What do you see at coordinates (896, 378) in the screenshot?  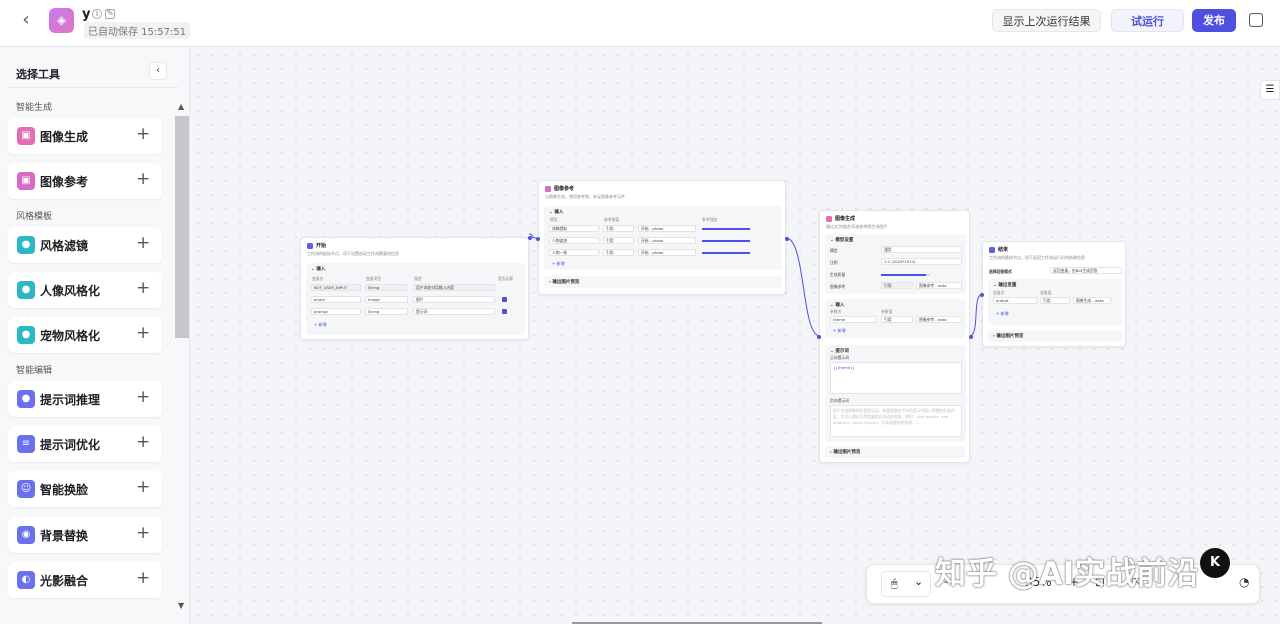 I see `positive-prompt-input: {{theme}}` at bounding box center [896, 378].